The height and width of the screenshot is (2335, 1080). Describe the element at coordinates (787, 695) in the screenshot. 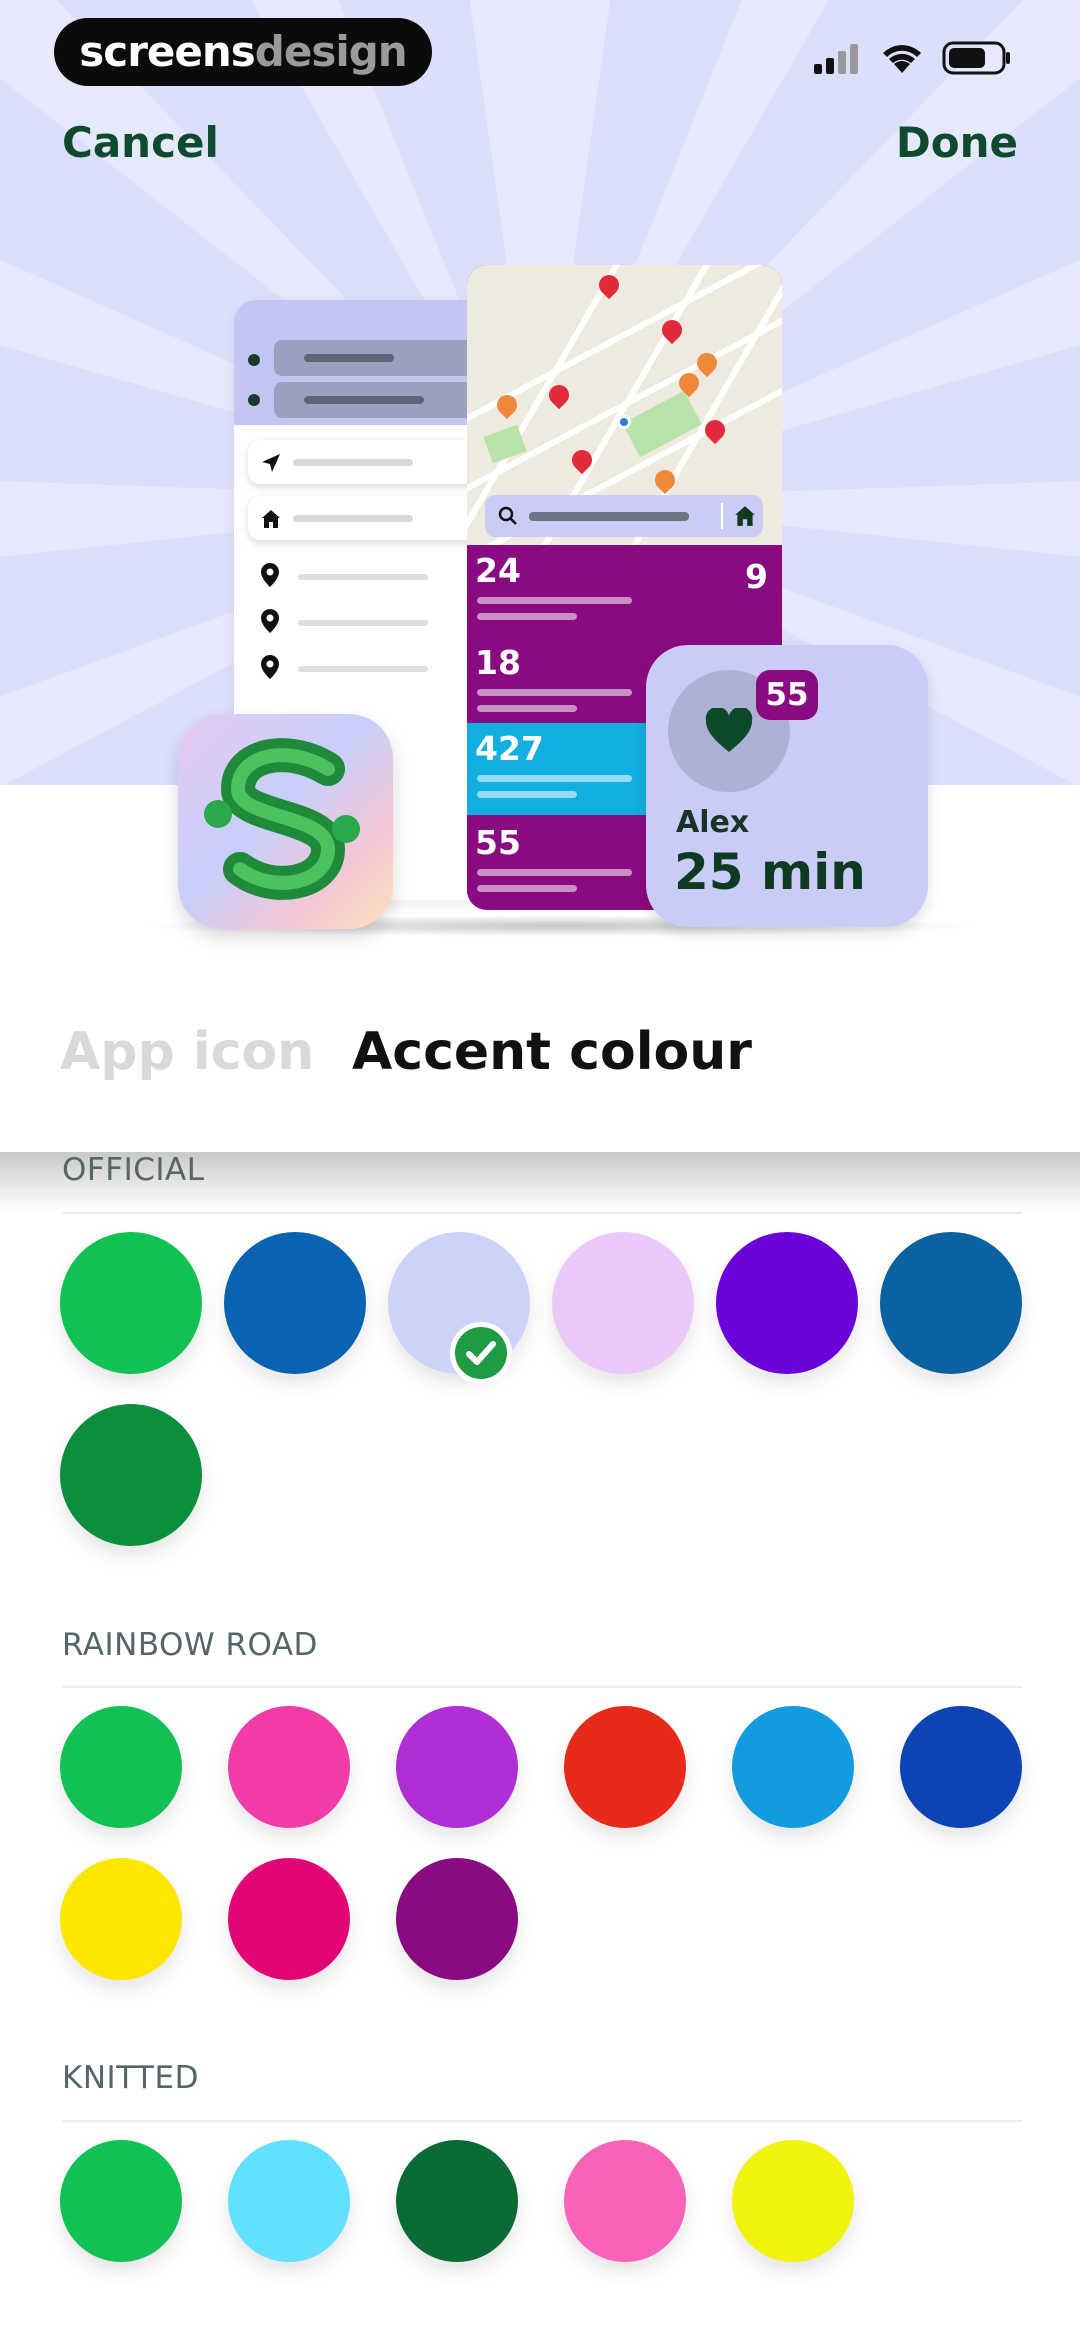

I see `widget-badge: 55` at that location.